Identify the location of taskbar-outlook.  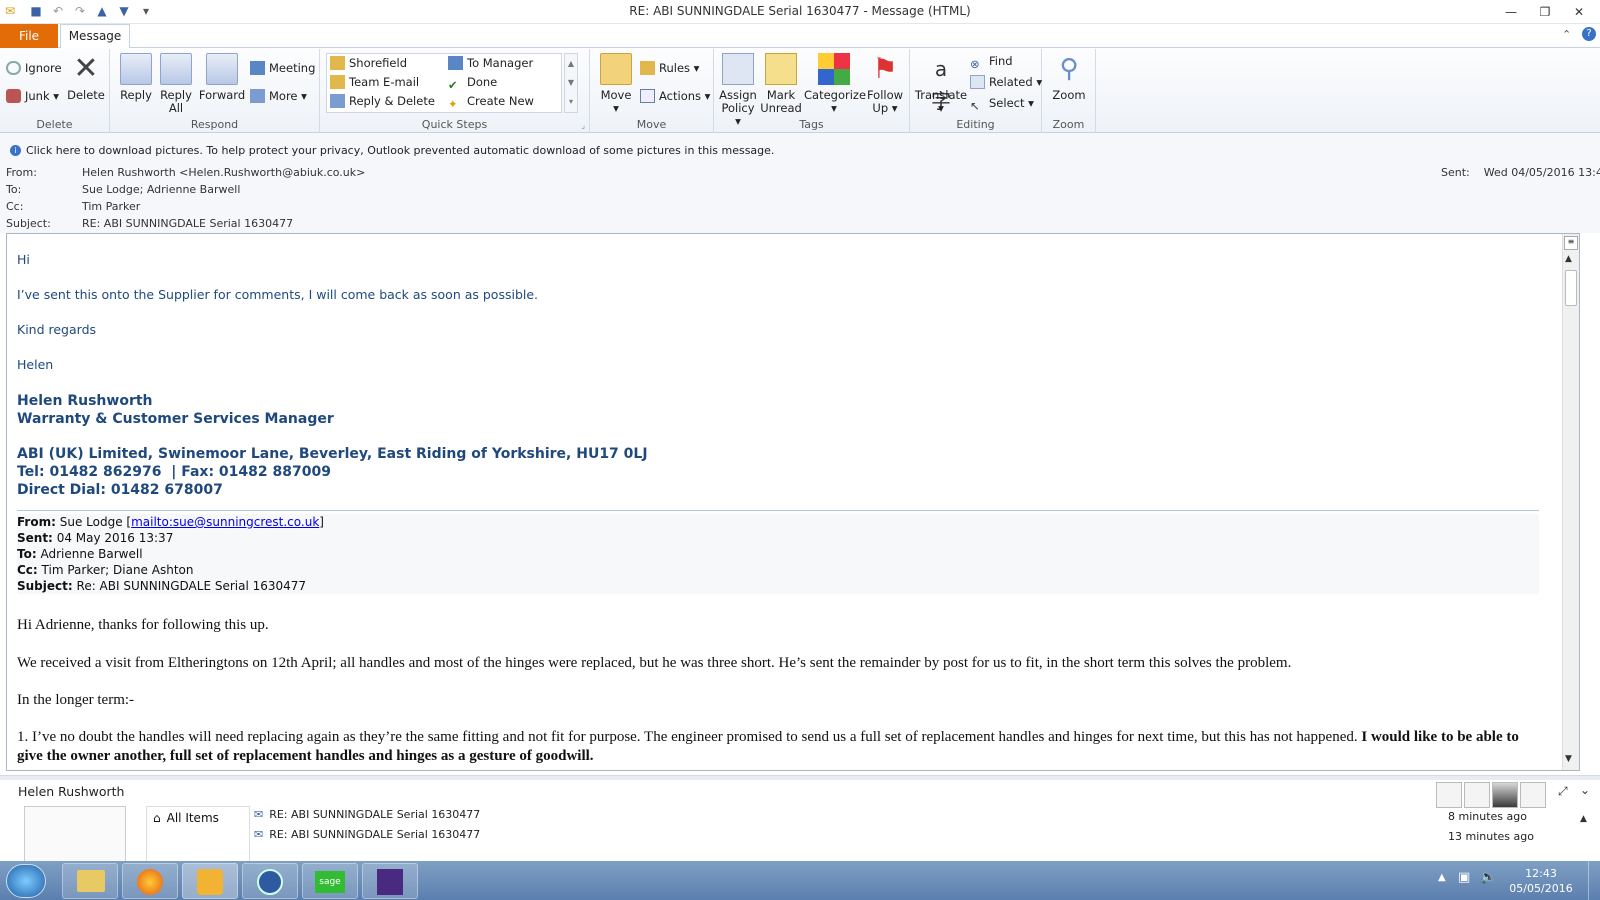
(210, 881).